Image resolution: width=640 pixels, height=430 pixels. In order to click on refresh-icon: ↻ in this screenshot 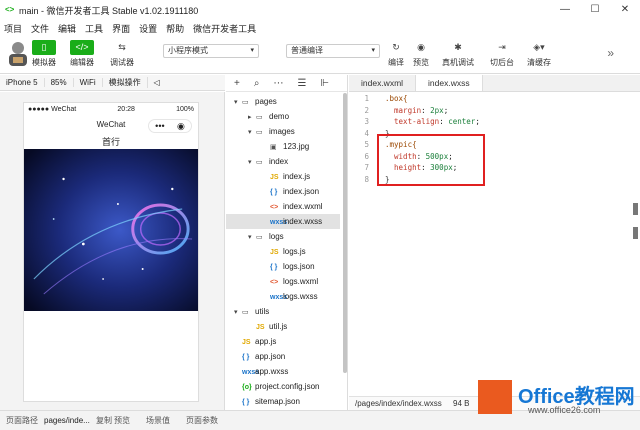, I will do `click(396, 47)`.